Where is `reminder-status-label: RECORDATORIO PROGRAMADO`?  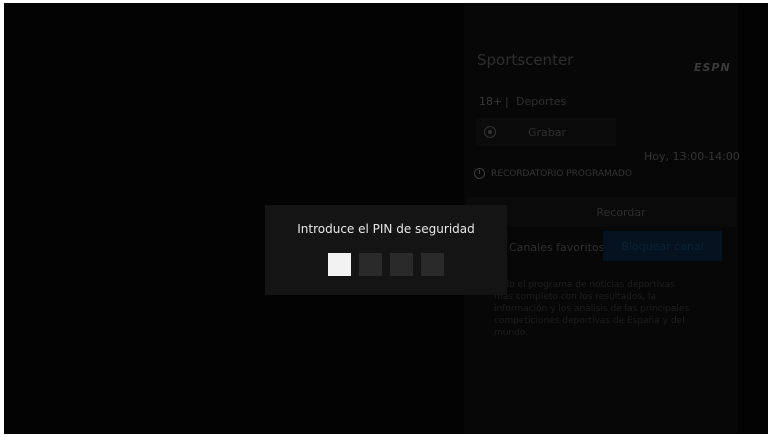 reminder-status-label: RECORDATORIO PROGRAMADO is located at coordinates (561, 173).